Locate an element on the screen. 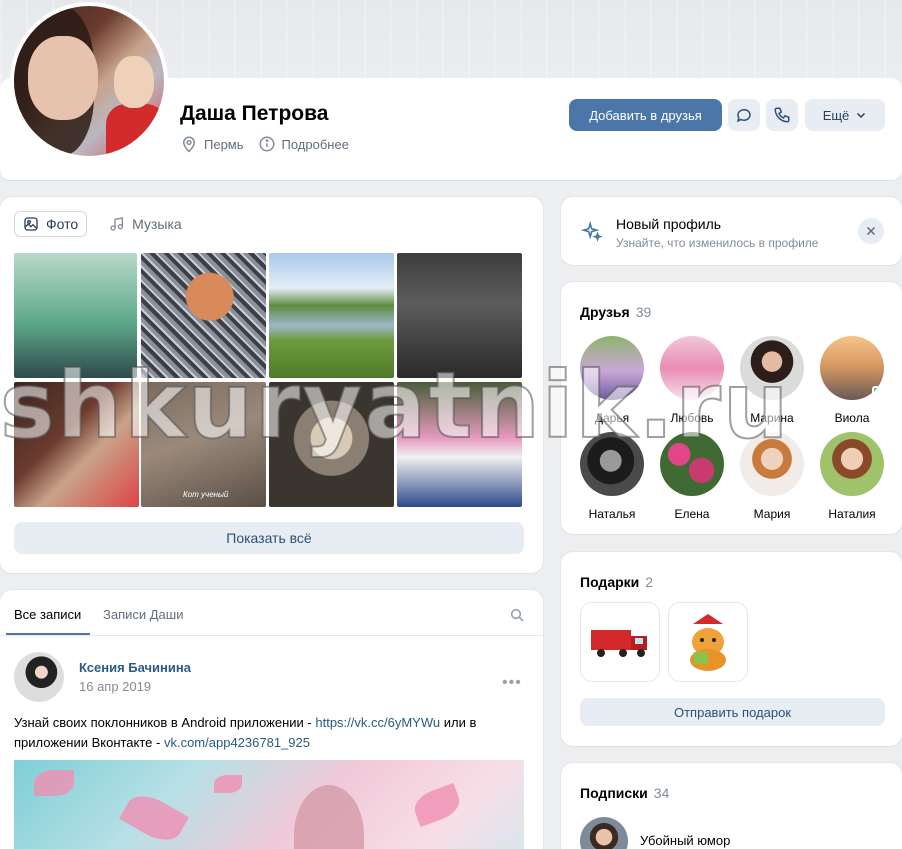 The height and width of the screenshot is (849, 902). media-tabs: Фото Музыка is located at coordinates (102, 224).